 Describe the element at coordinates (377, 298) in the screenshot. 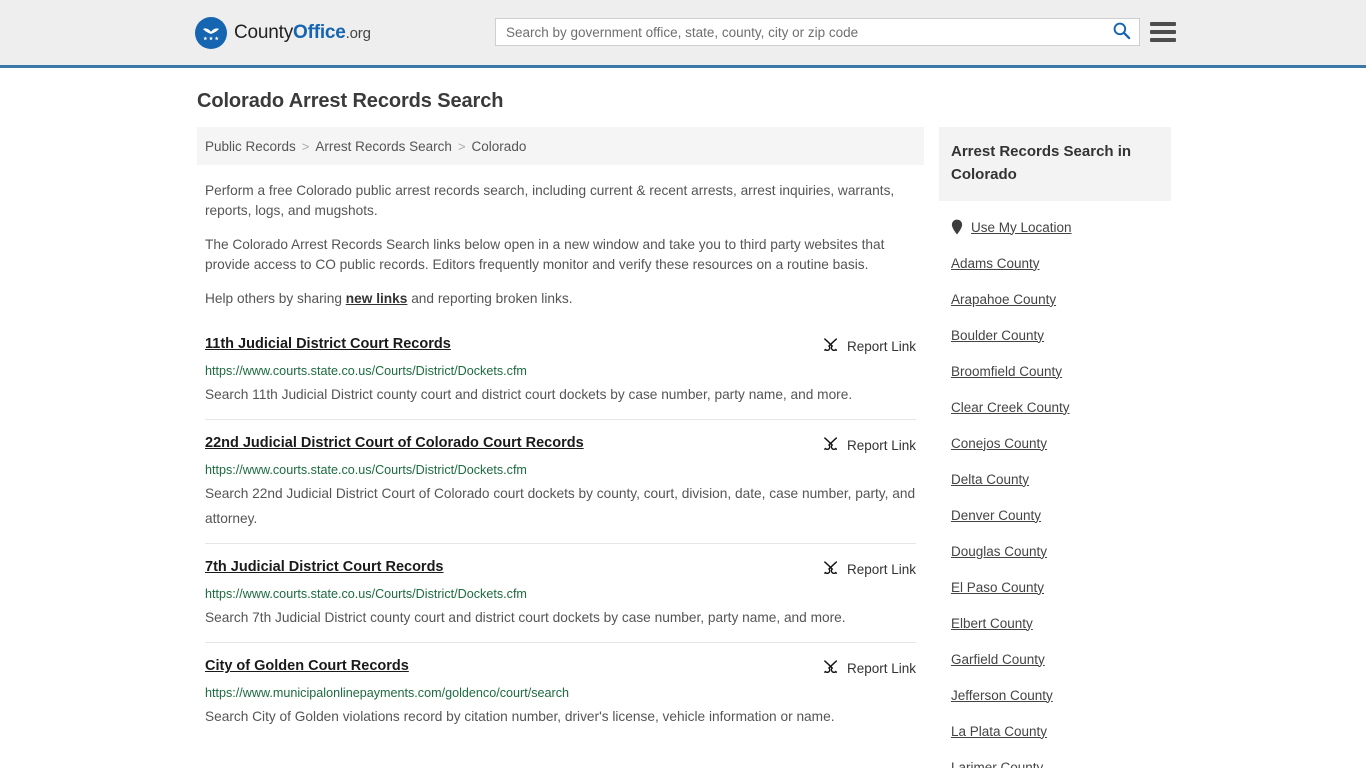

I see `new-links-link: new links` at that location.